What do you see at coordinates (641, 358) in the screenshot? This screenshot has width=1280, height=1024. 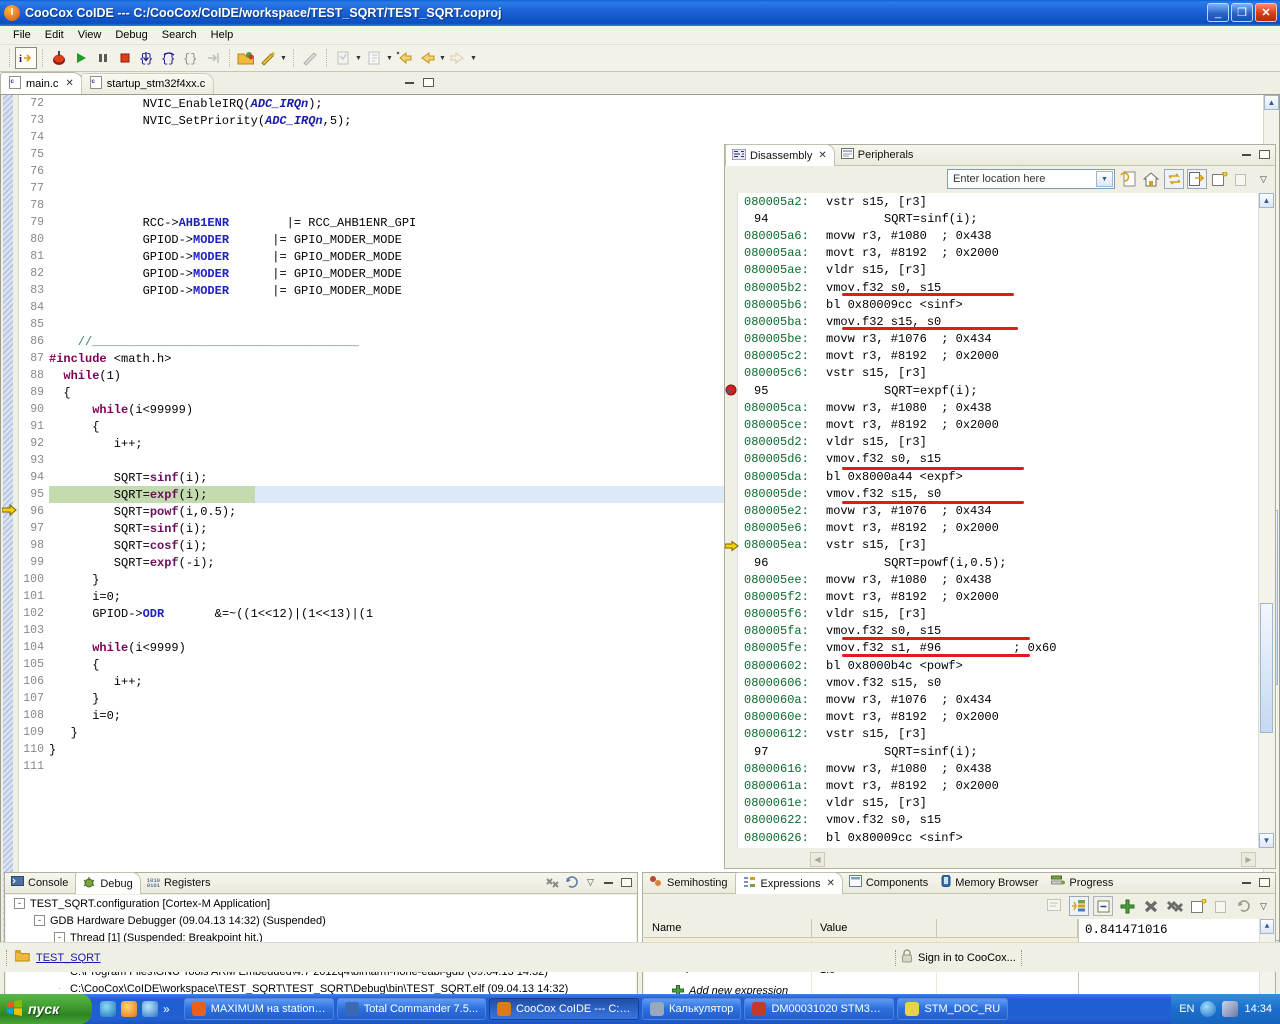 I see `editor-line: 87 #include <math.h>` at bounding box center [641, 358].